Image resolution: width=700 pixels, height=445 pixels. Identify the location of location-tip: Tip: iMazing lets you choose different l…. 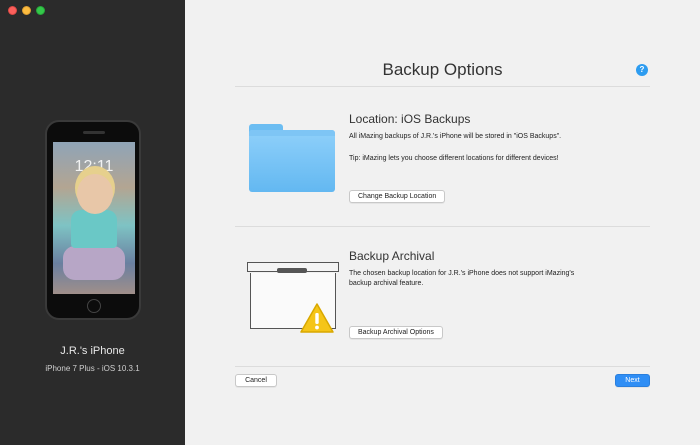
(454, 158).